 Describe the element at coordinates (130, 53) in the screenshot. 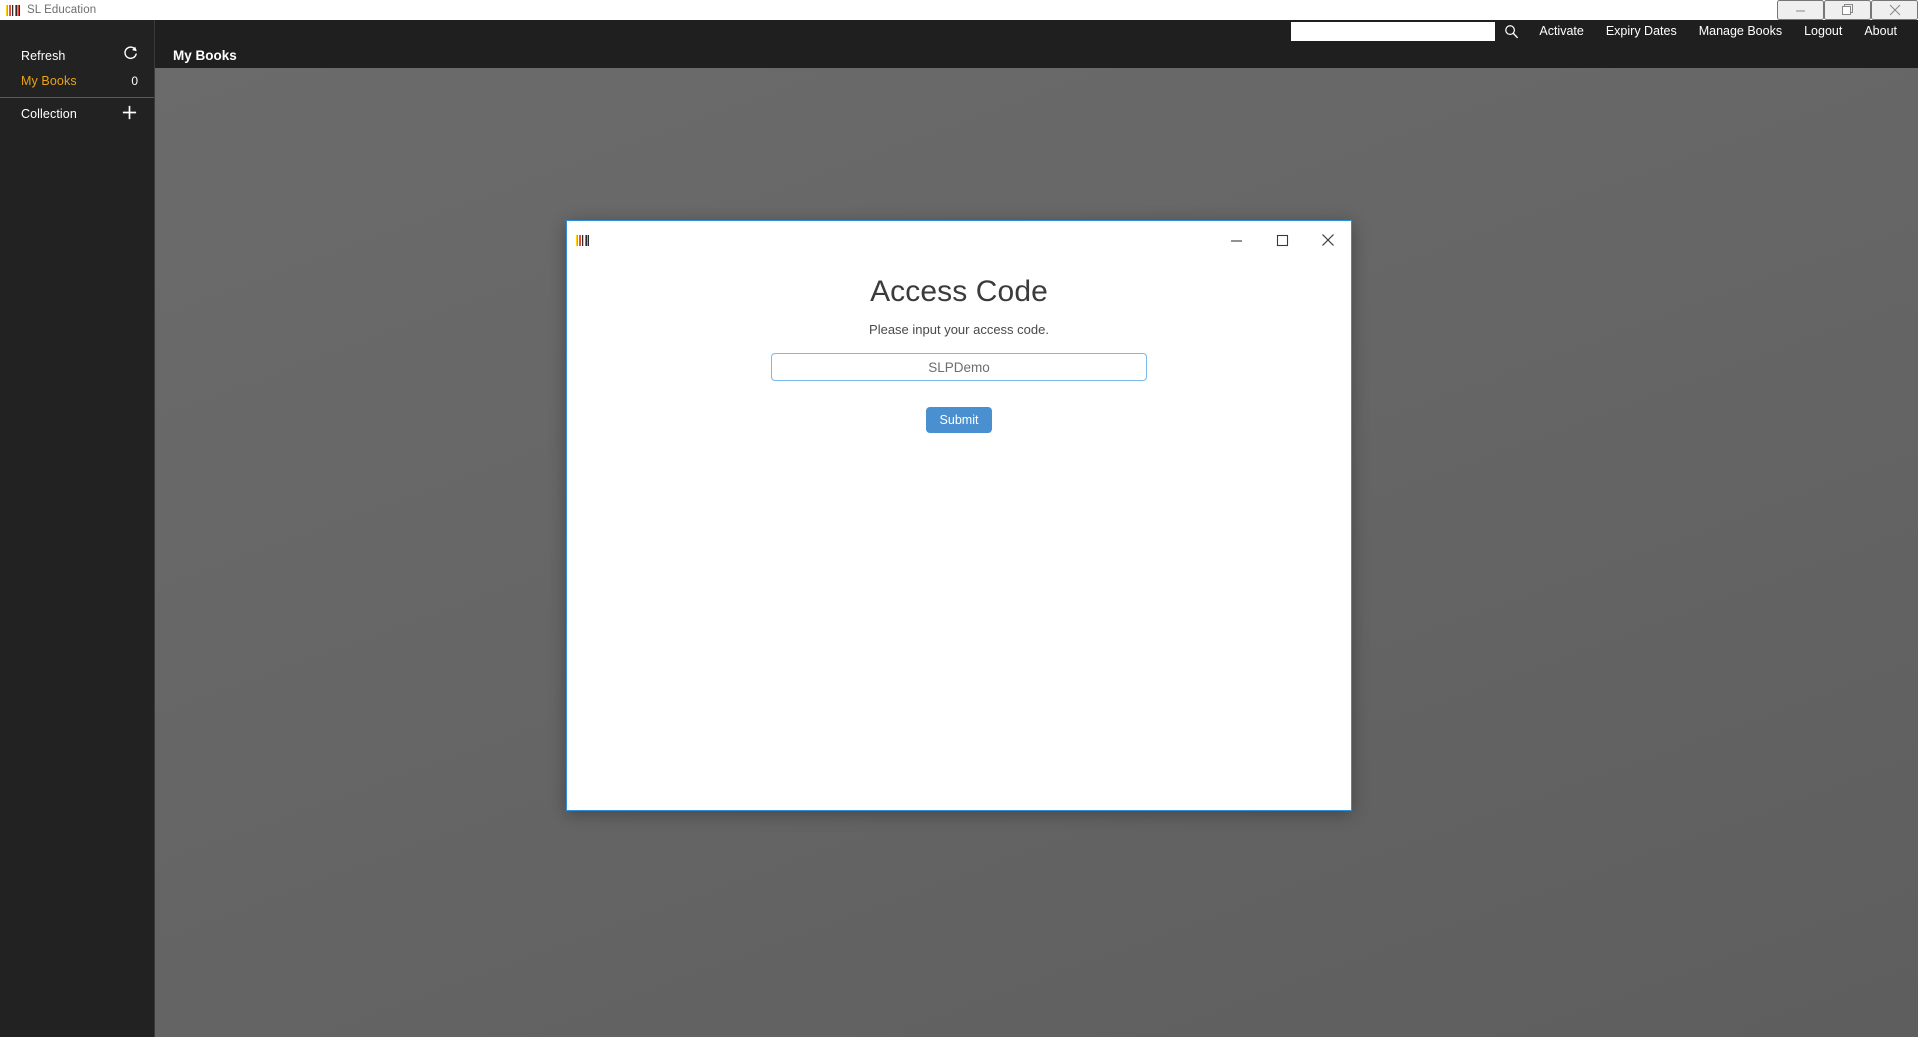

I see `refresh-icon-svg` at that location.